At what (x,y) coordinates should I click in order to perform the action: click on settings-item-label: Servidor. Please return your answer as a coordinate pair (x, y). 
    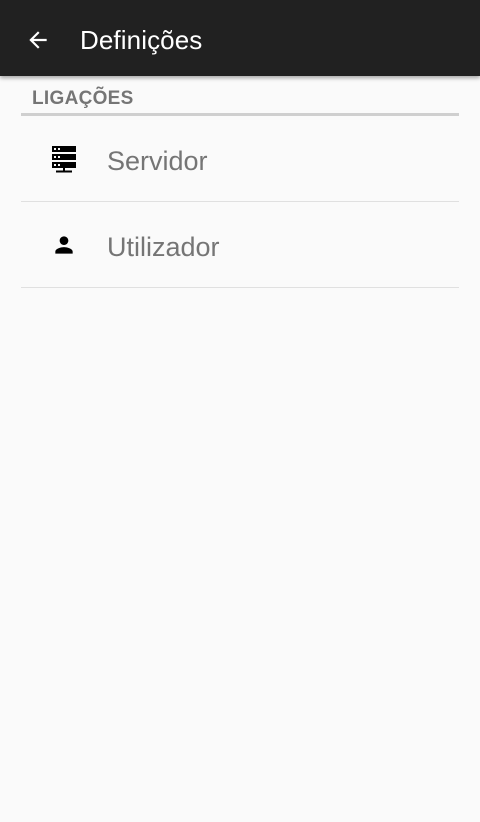
    Looking at the image, I should click on (157, 161).